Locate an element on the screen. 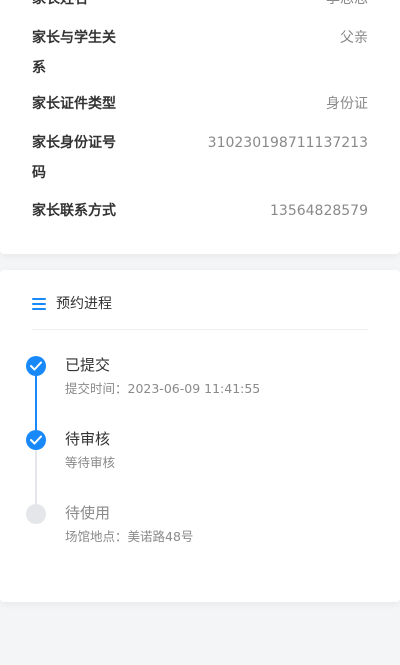  section-title: 预约进程 is located at coordinates (84, 304).